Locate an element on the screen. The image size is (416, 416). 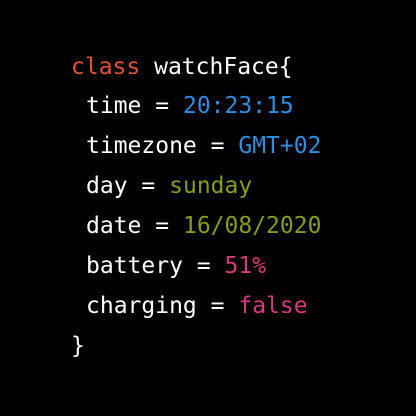
battery-line: battery = 51% is located at coordinates (176, 266).